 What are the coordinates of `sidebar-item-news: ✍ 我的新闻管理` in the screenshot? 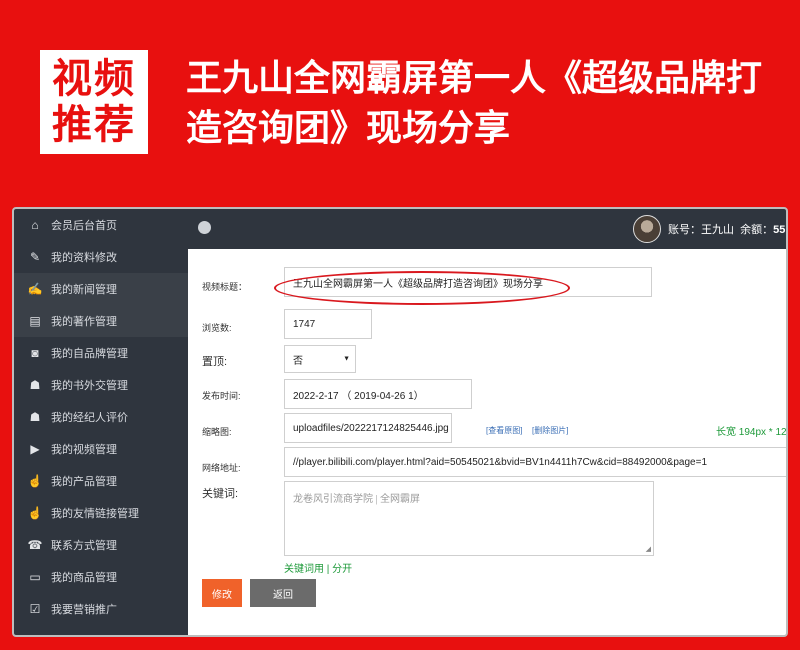 It's located at (101, 289).